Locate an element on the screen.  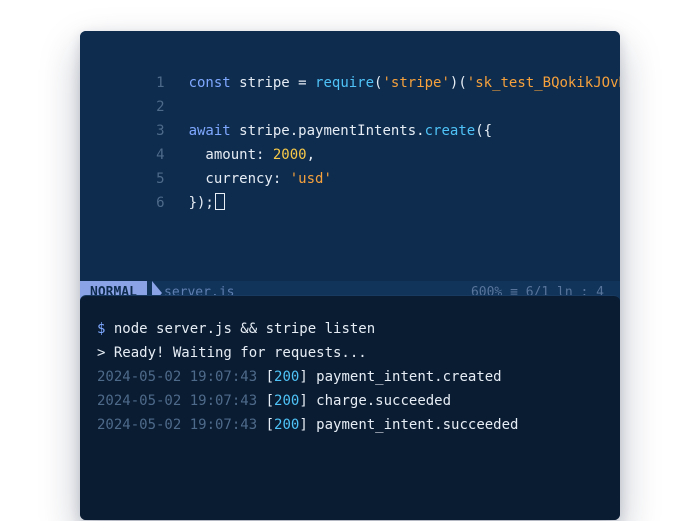
line-number: 6 is located at coordinates (160, 203).